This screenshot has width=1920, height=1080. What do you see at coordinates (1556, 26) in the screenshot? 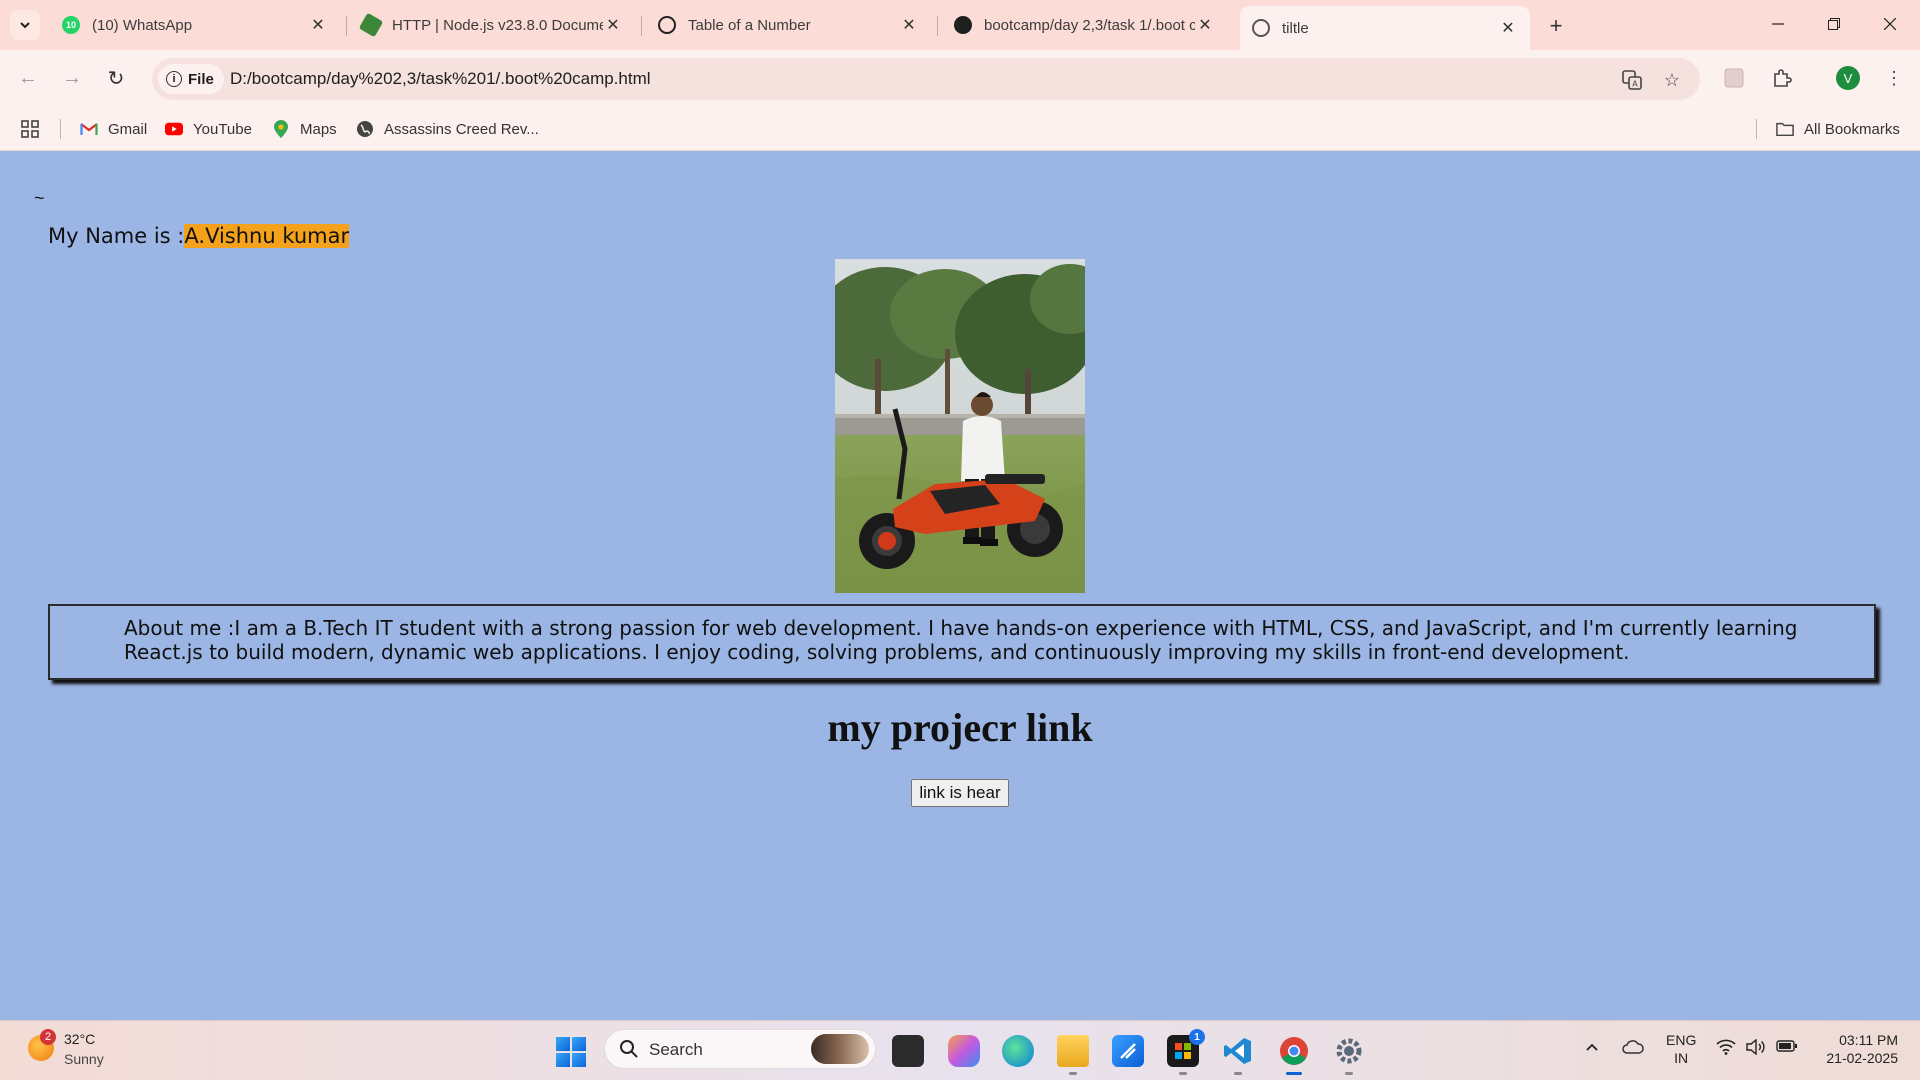
I see `new-tab-button: +` at bounding box center [1556, 26].